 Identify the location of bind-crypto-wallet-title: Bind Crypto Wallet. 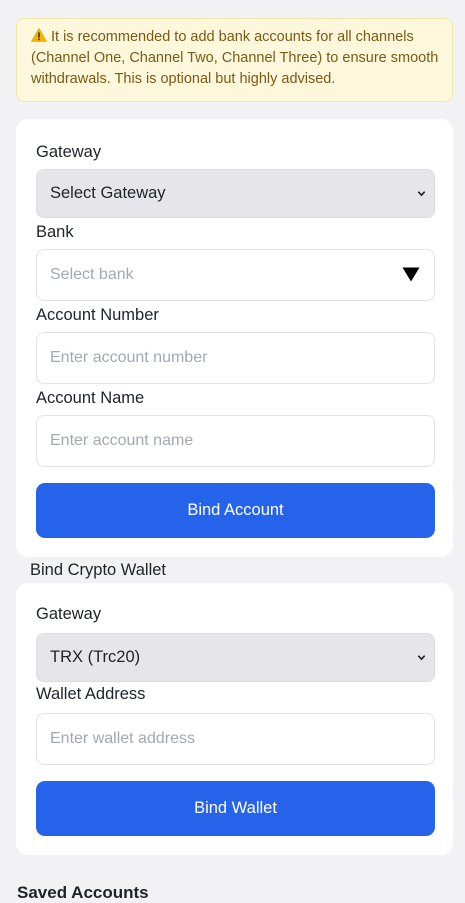
(98, 570).